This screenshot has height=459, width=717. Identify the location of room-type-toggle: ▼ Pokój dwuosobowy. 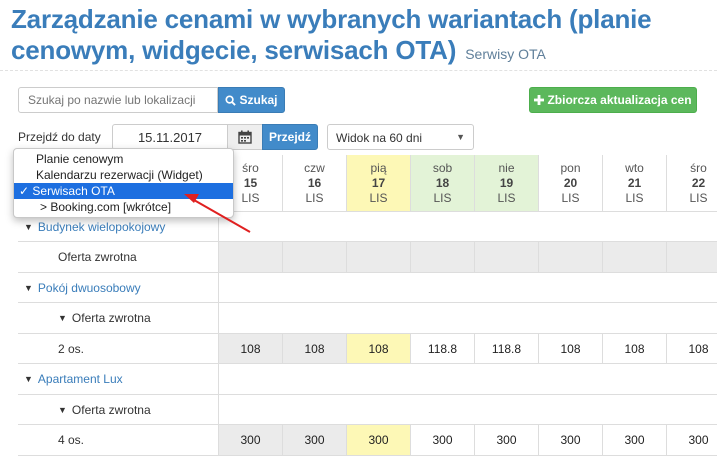
(118, 287).